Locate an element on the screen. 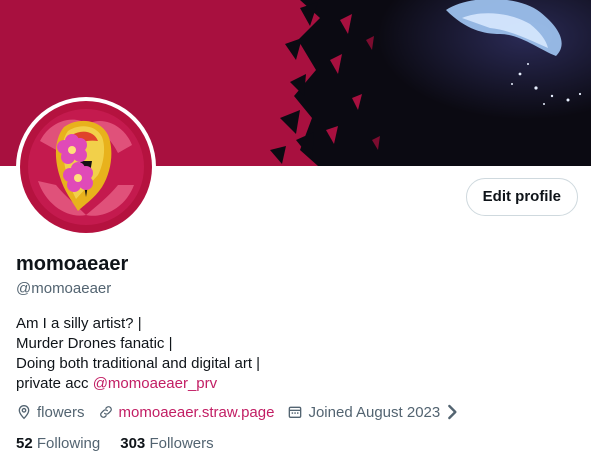 Image resolution: width=591 pixels, height=466 pixels. followers-count: 303 is located at coordinates (133, 443).